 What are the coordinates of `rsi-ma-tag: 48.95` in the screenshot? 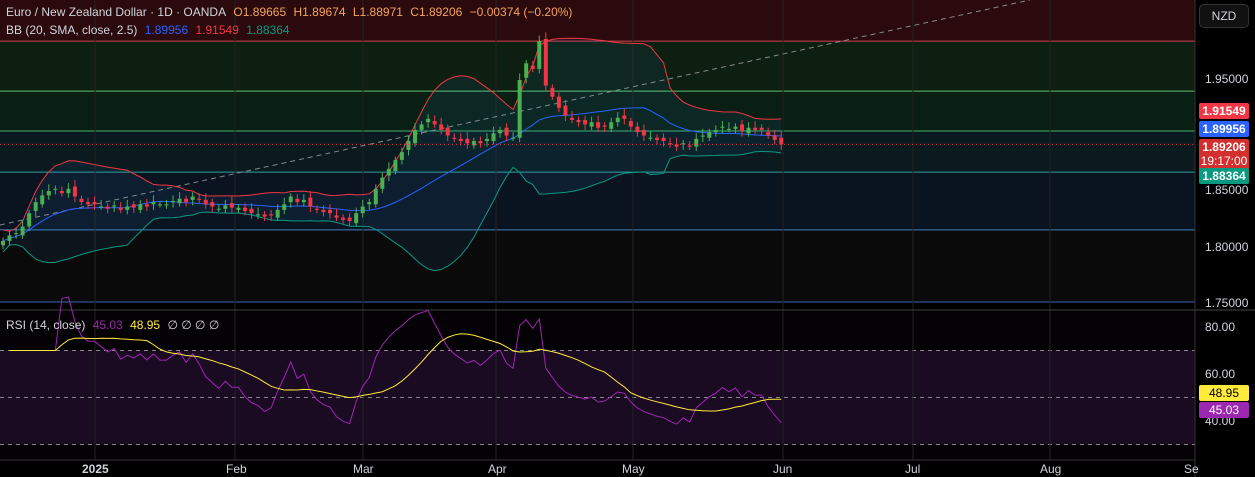 It's located at (1224, 393).